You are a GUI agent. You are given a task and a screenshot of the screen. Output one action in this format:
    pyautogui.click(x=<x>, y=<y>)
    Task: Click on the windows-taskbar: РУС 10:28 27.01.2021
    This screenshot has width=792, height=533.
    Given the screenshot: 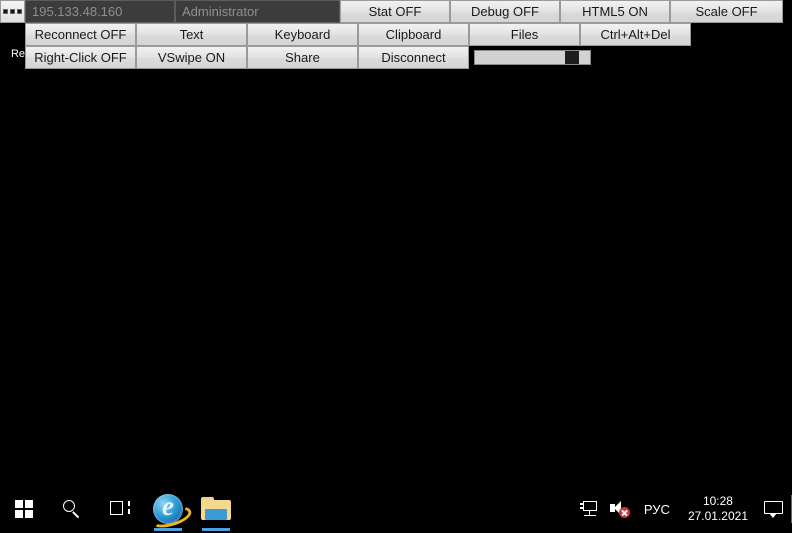 What is the action you would take?
    pyautogui.click(x=396, y=509)
    